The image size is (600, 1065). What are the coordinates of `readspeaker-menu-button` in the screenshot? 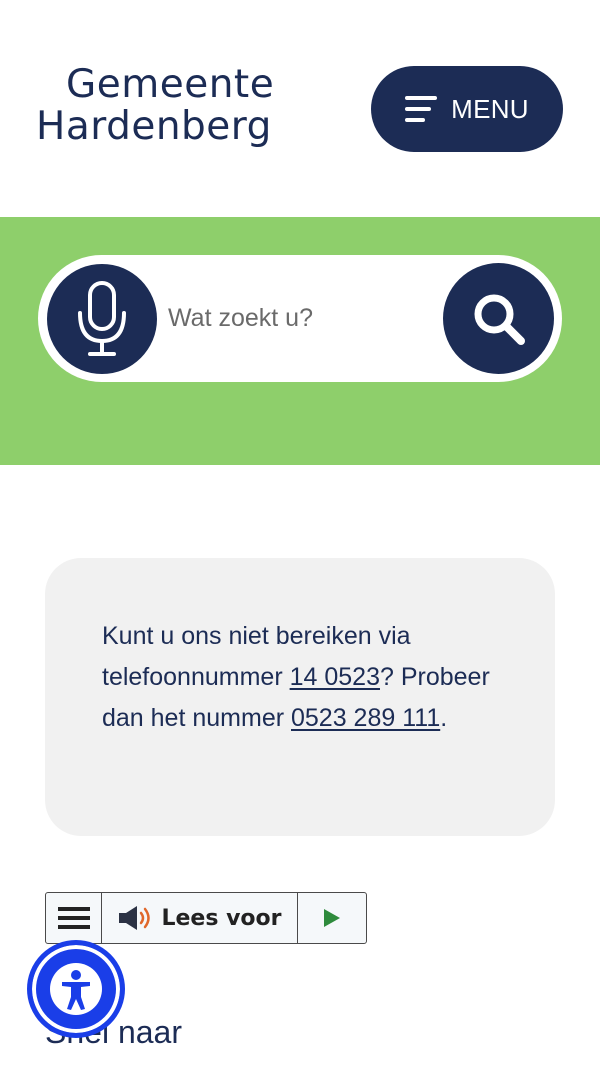 It's located at (74, 918).